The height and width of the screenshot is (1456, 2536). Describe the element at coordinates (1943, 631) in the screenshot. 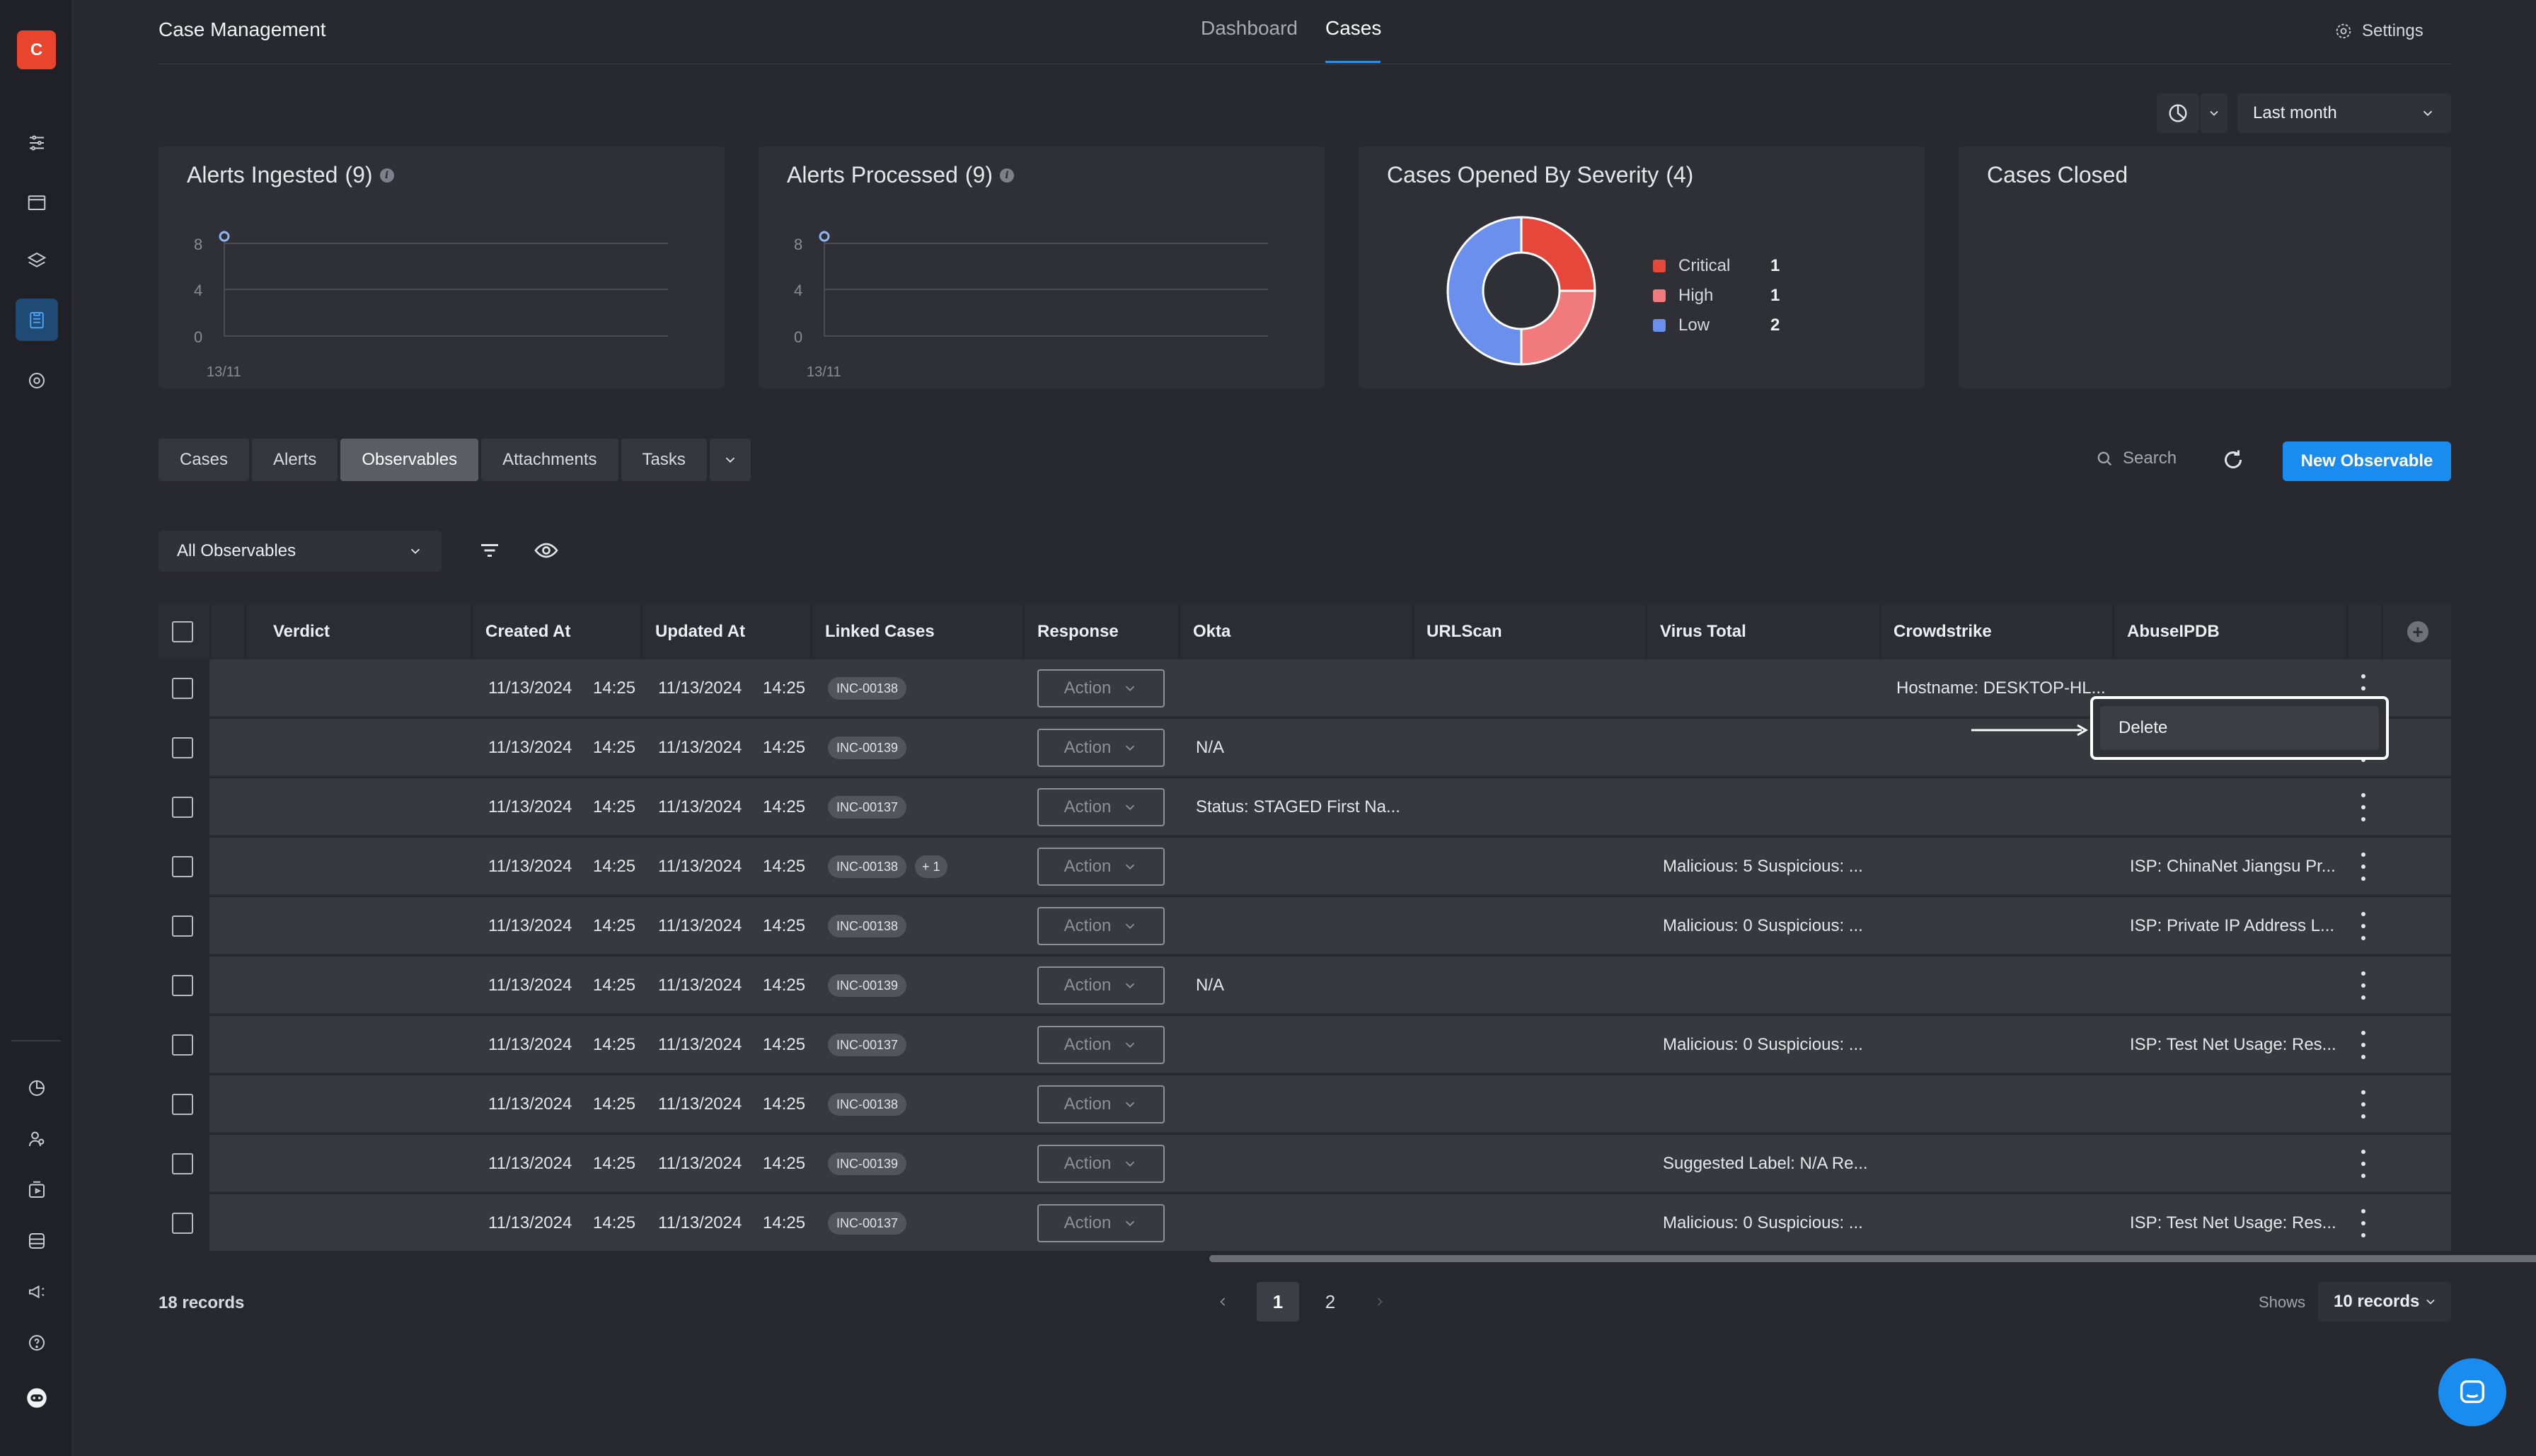

I see `column-header-crowdstrike: Crowdstrike` at that location.